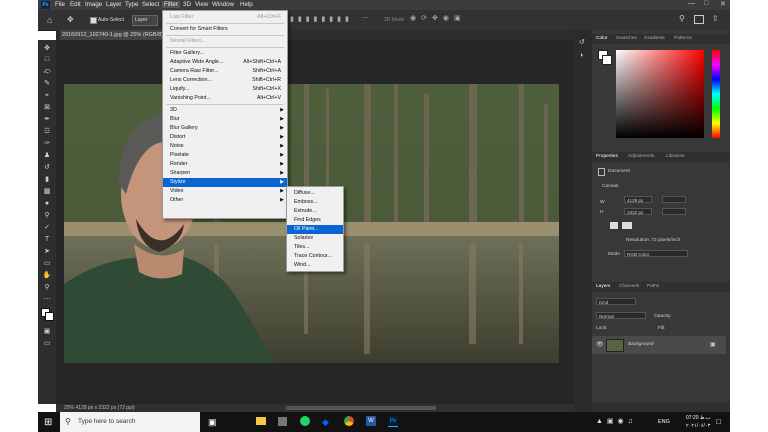 The height and width of the screenshot is (432, 768). What do you see at coordinates (315, 220) in the screenshot?
I see `stylize-menu-item-find-edges: Find Edges` at bounding box center [315, 220].